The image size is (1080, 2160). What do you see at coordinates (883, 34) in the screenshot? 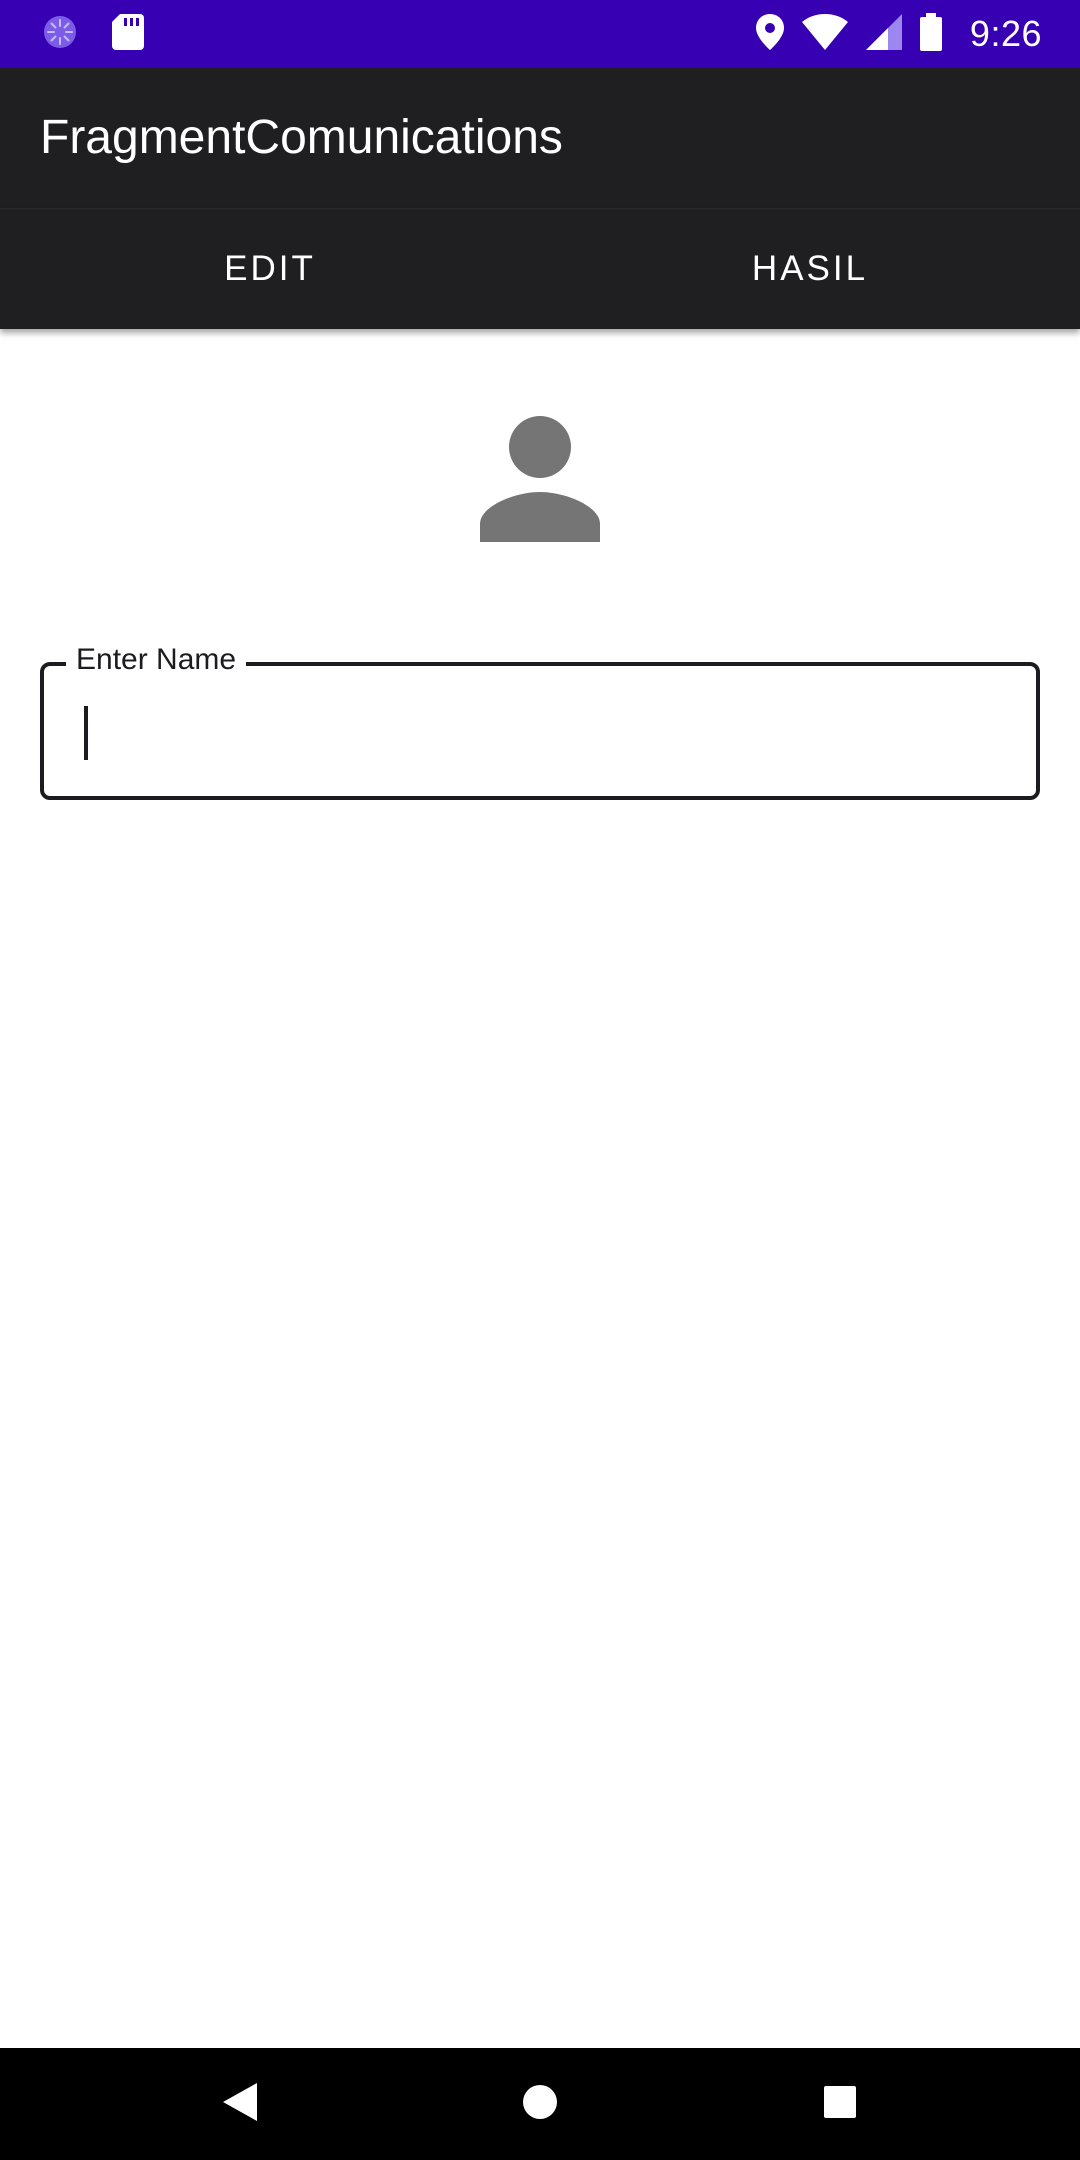
I see `signal-icon` at bounding box center [883, 34].